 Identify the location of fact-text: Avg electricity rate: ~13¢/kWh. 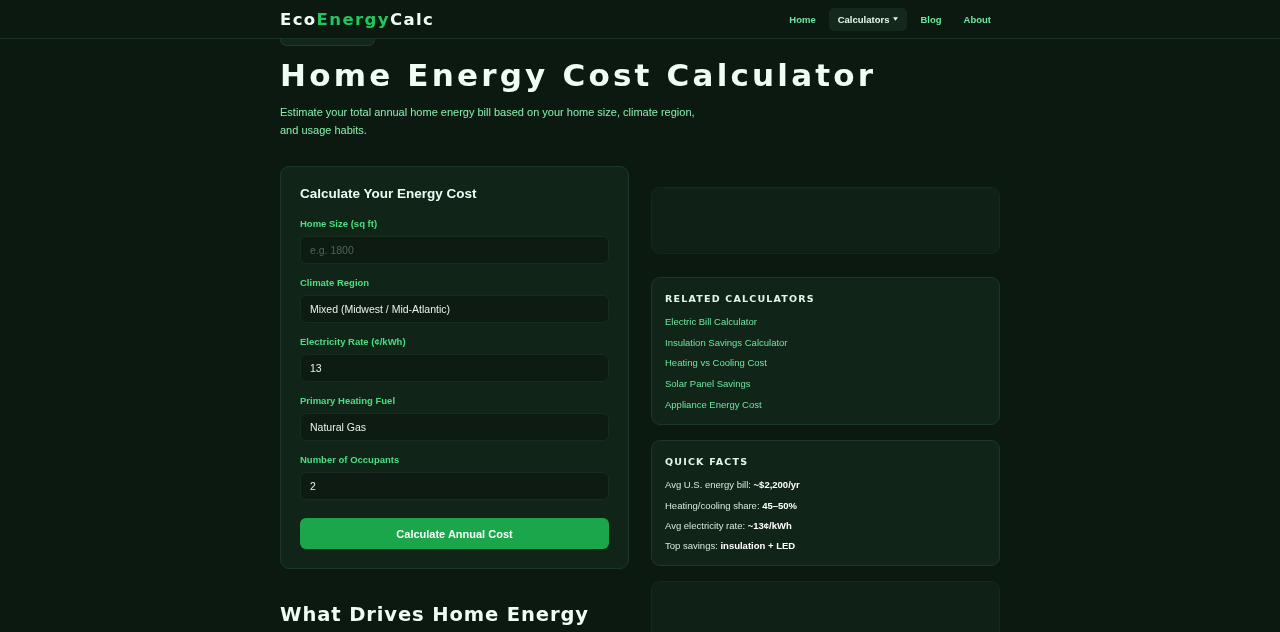
(728, 525).